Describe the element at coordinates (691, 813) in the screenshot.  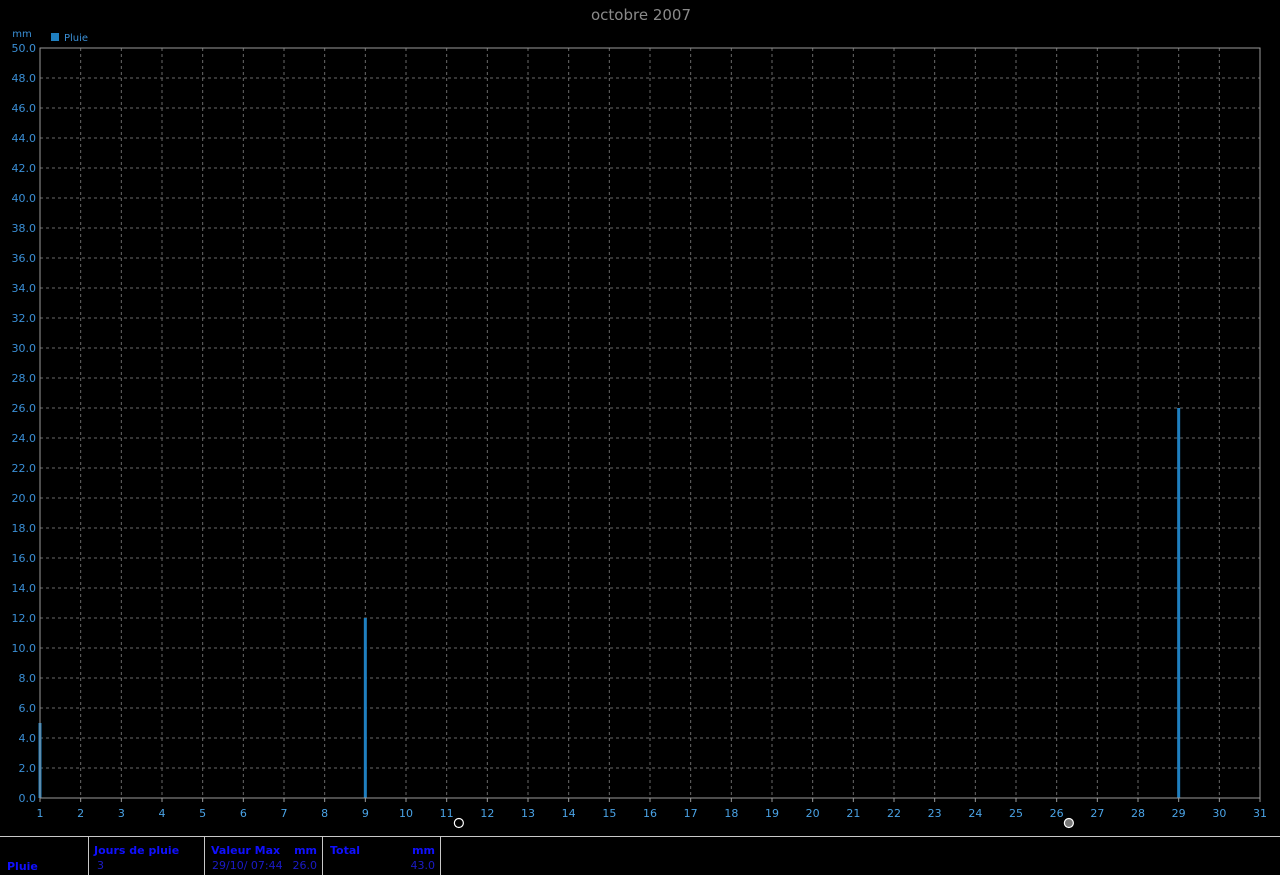
I see `x-tick-label: 17` at that location.